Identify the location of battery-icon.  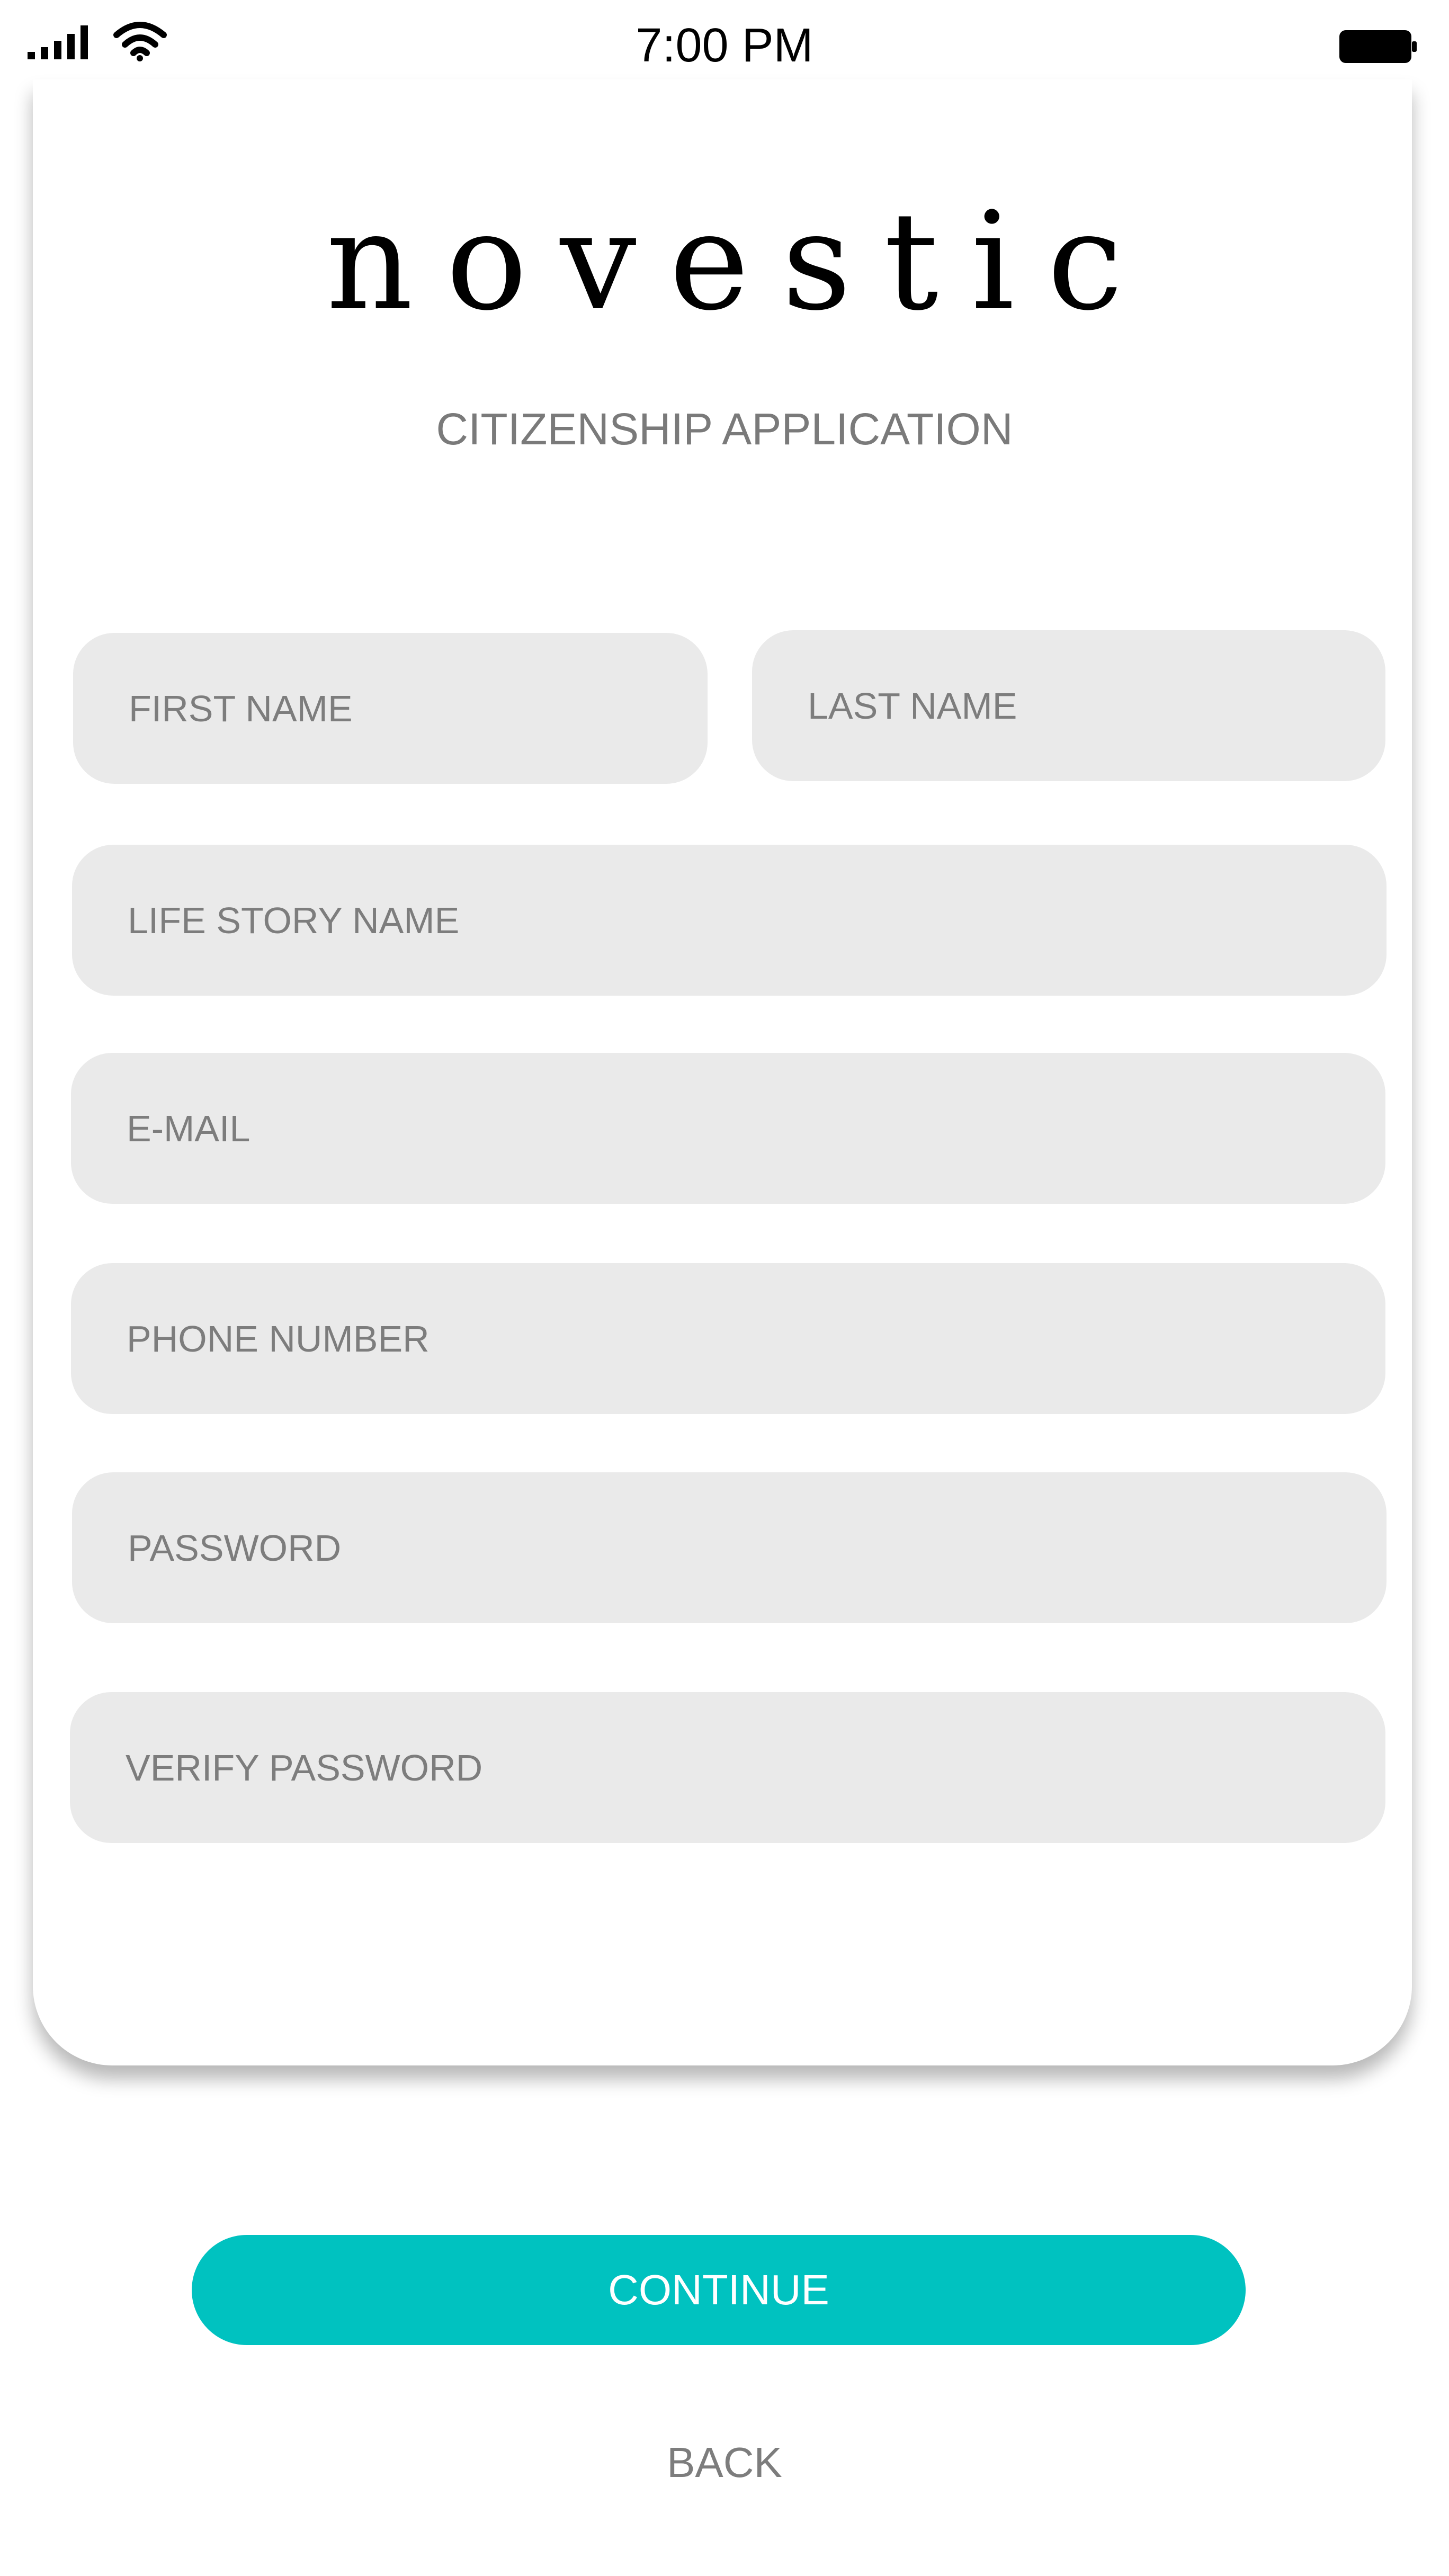
(1378, 46).